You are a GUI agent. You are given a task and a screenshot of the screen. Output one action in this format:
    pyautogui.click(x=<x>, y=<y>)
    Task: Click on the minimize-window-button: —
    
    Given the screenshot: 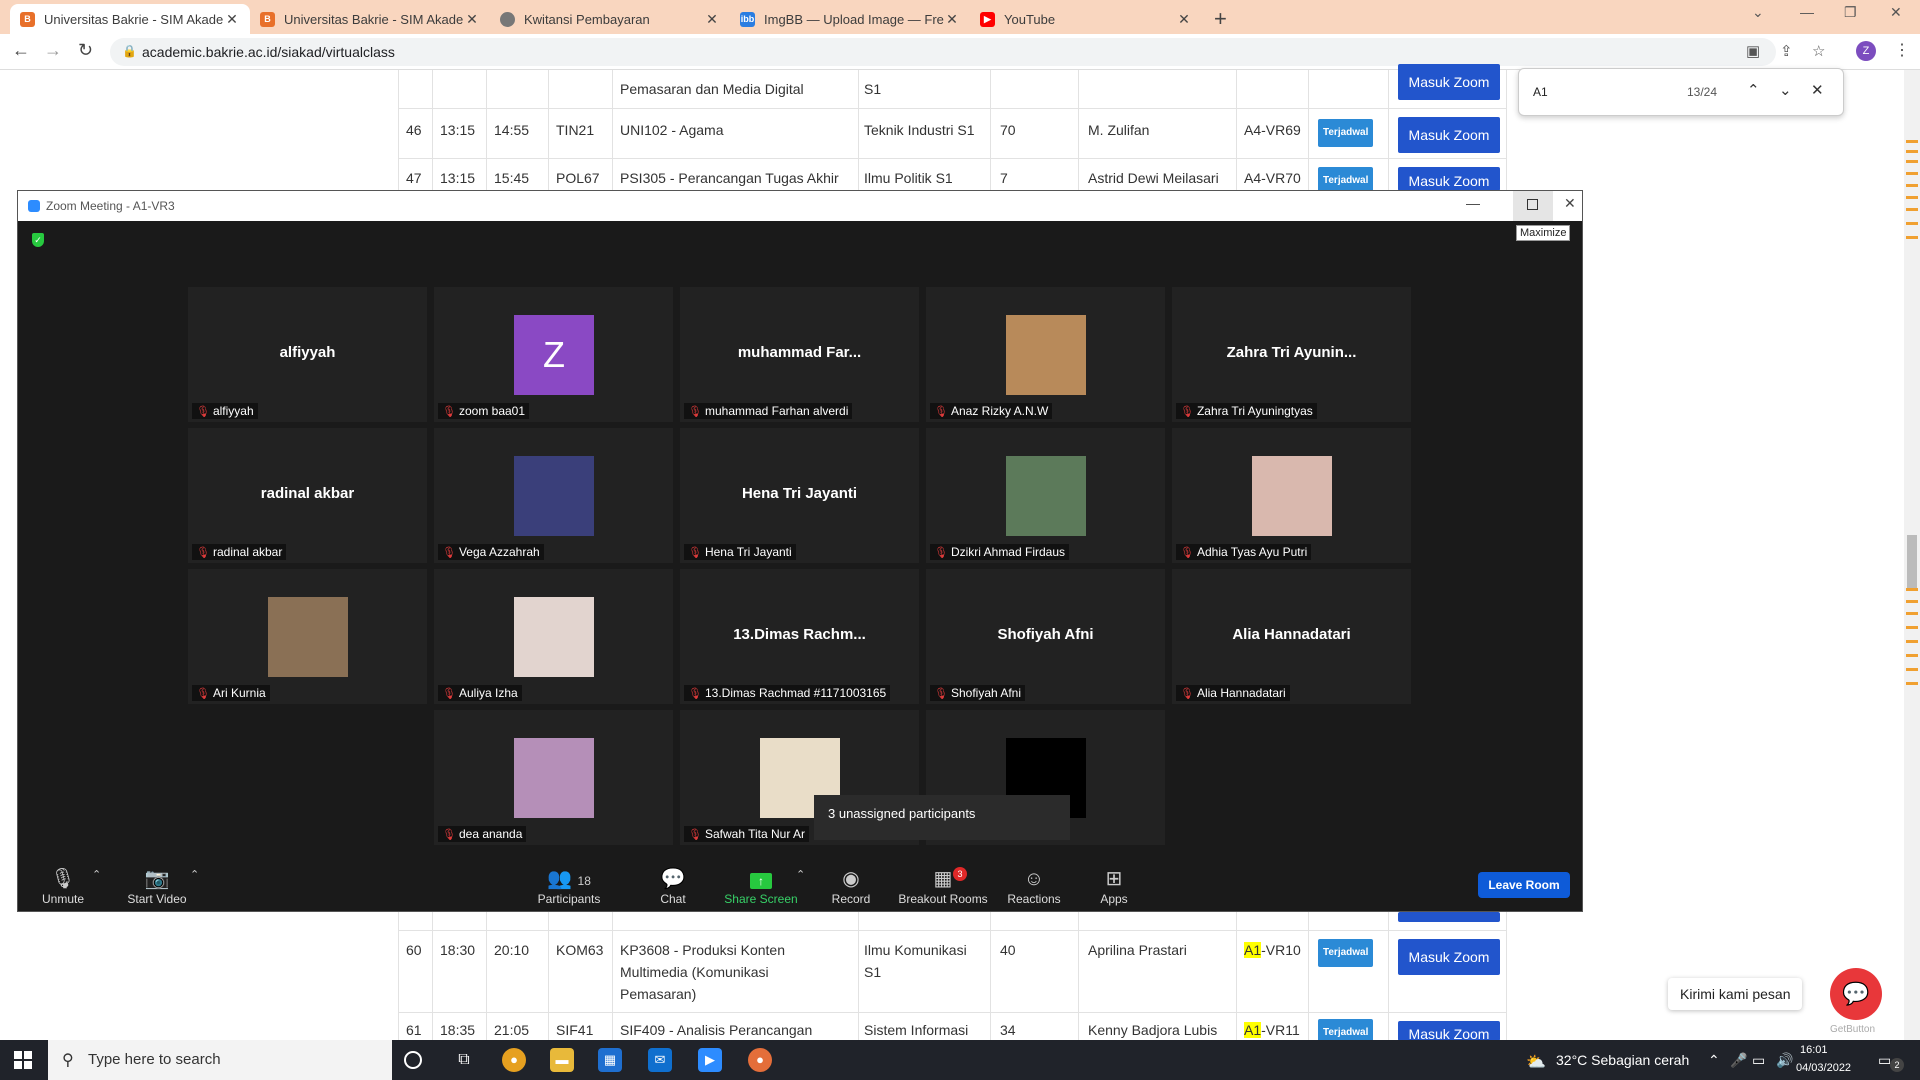 What is the action you would take?
    pyautogui.click(x=1807, y=12)
    